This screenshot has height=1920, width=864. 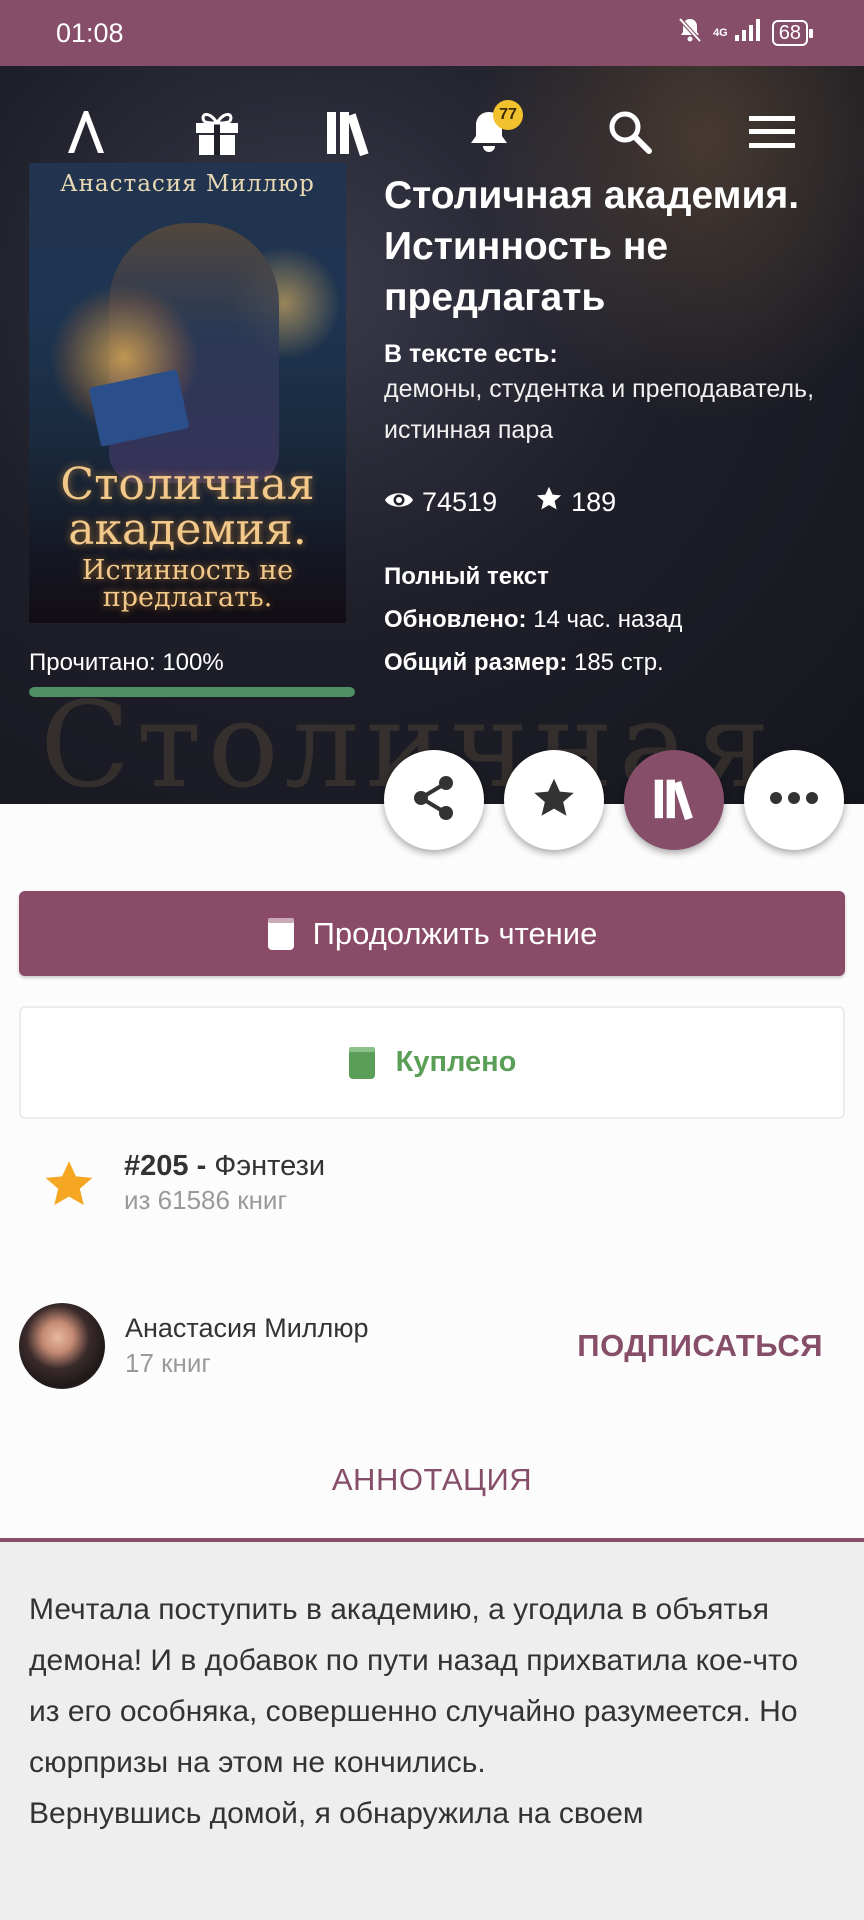 I want to click on rank-genre: Фэнтези, so click(x=270, y=1166).